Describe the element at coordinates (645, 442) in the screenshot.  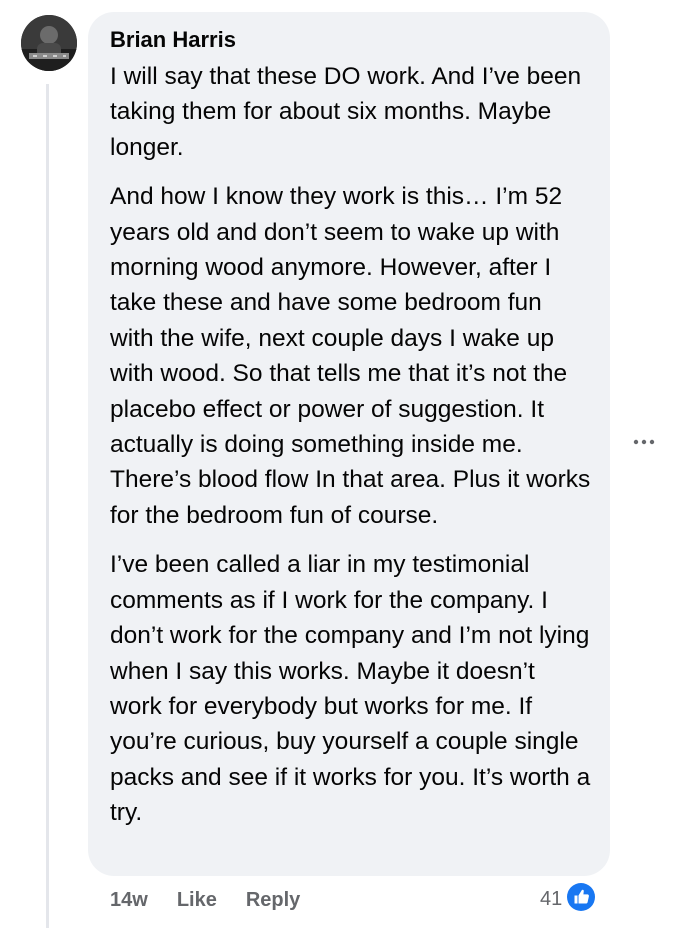
I see `more-options-icon` at that location.